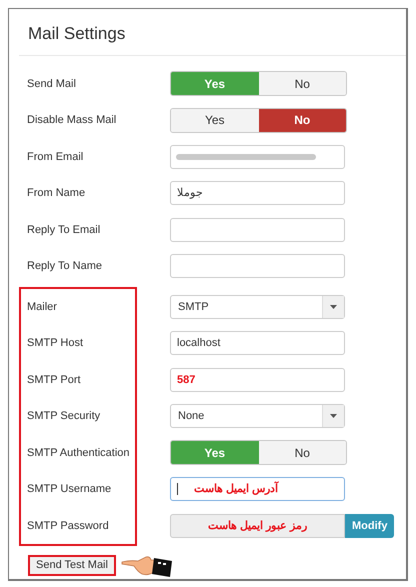  What do you see at coordinates (64, 266) in the screenshot?
I see `field-label: Reply To Name` at bounding box center [64, 266].